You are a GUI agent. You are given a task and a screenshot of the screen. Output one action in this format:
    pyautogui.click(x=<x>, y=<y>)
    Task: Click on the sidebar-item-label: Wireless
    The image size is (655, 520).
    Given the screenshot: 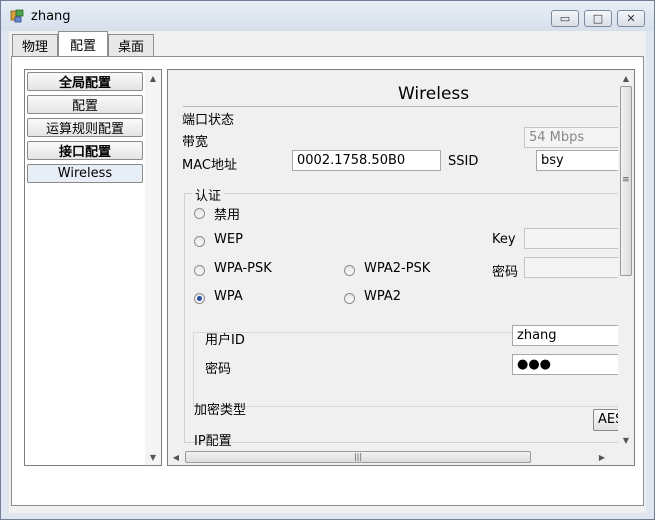 What is the action you would take?
    pyautogui.click(x=85, y=173)
    